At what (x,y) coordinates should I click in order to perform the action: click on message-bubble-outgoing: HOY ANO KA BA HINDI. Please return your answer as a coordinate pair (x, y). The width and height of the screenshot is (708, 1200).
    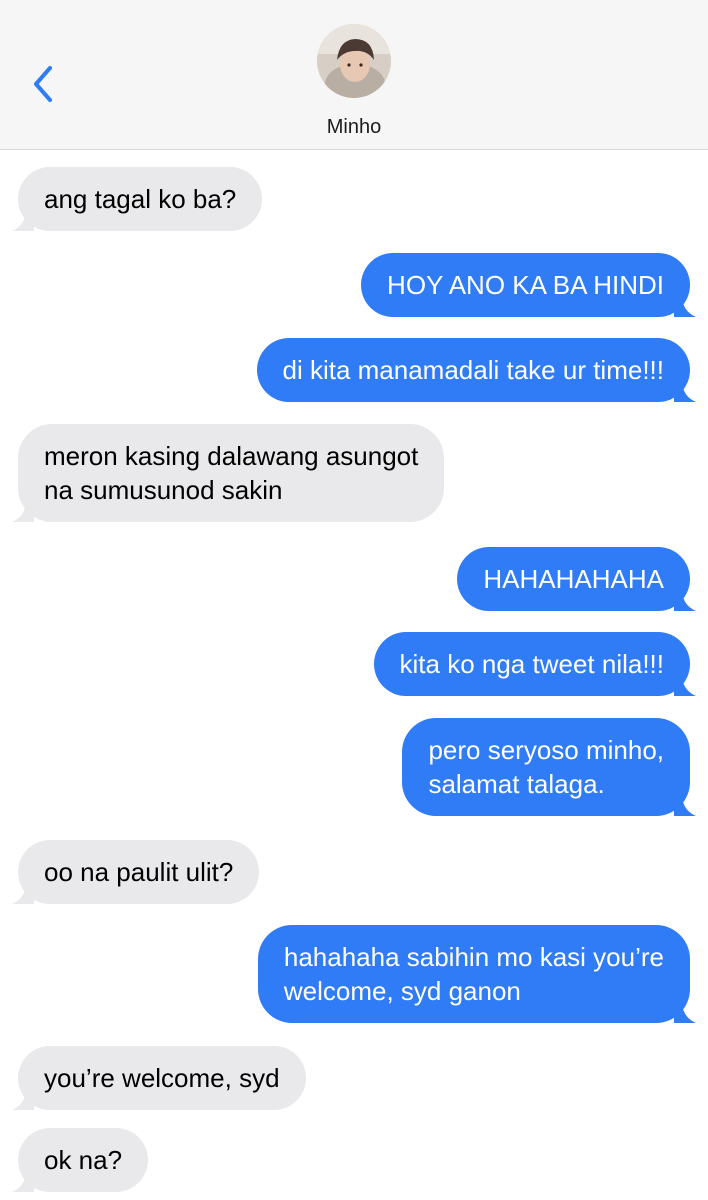
    Looking at the image, I should click on (528, 285).